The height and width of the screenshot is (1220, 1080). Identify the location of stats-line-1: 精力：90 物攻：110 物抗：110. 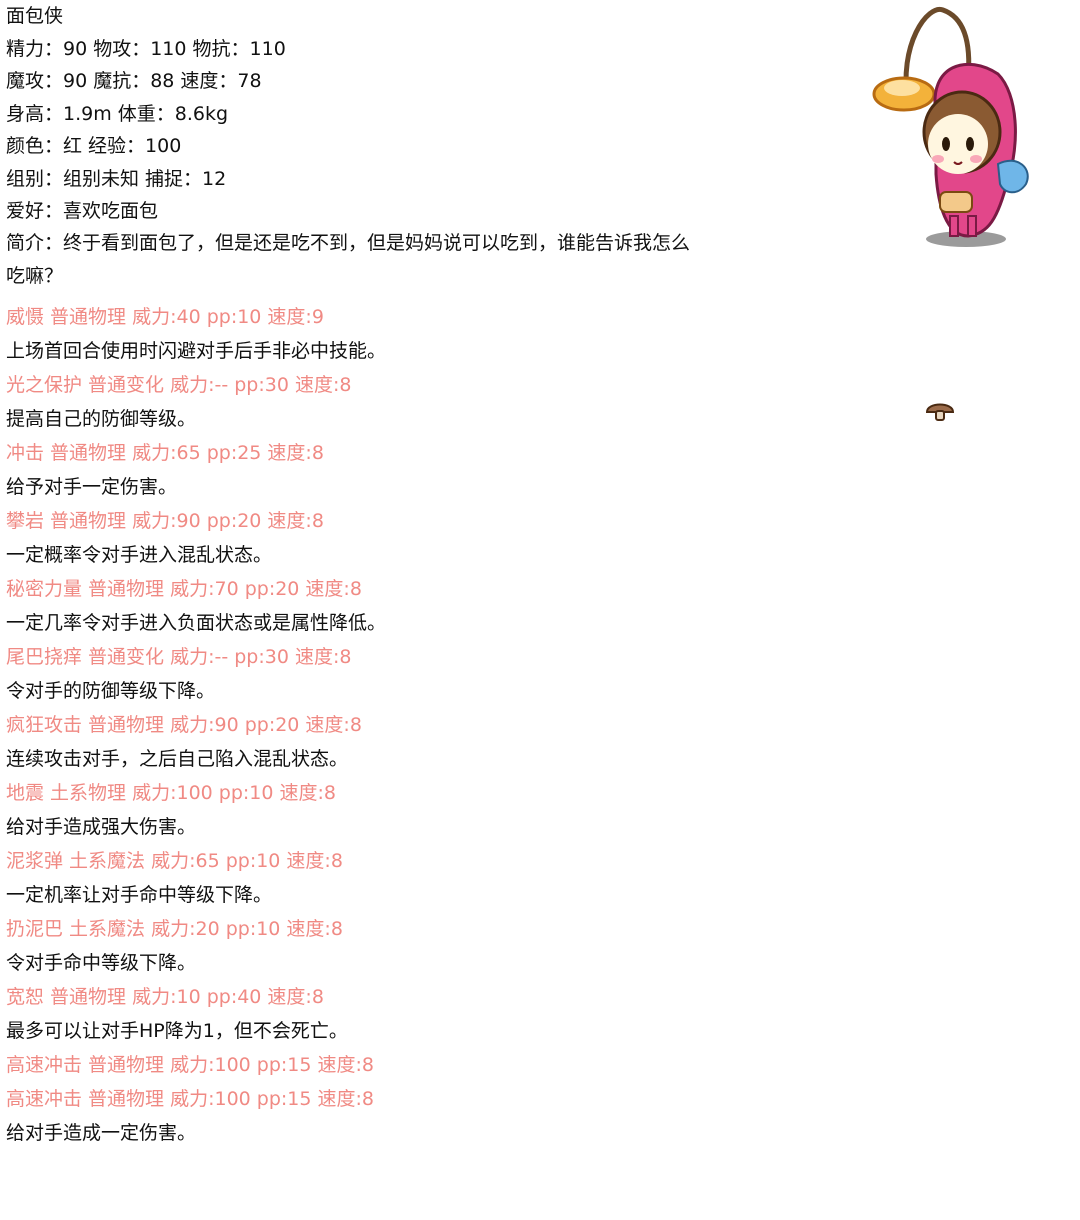
(146, 48).